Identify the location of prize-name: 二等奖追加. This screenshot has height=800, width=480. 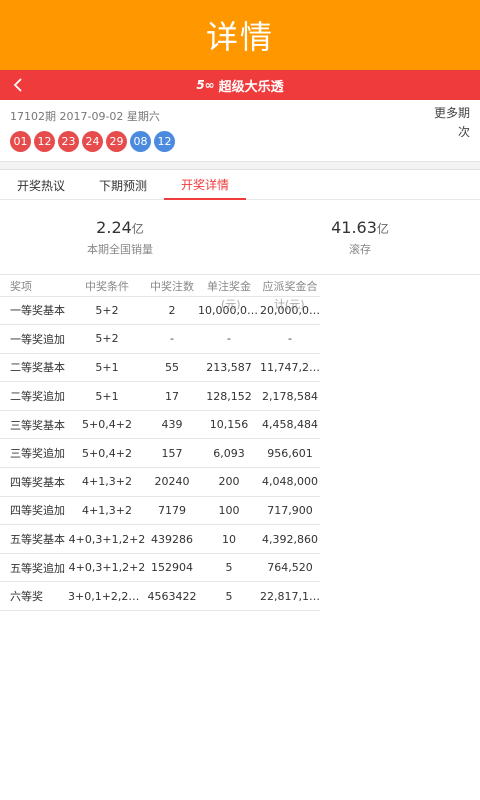
(34, 396).